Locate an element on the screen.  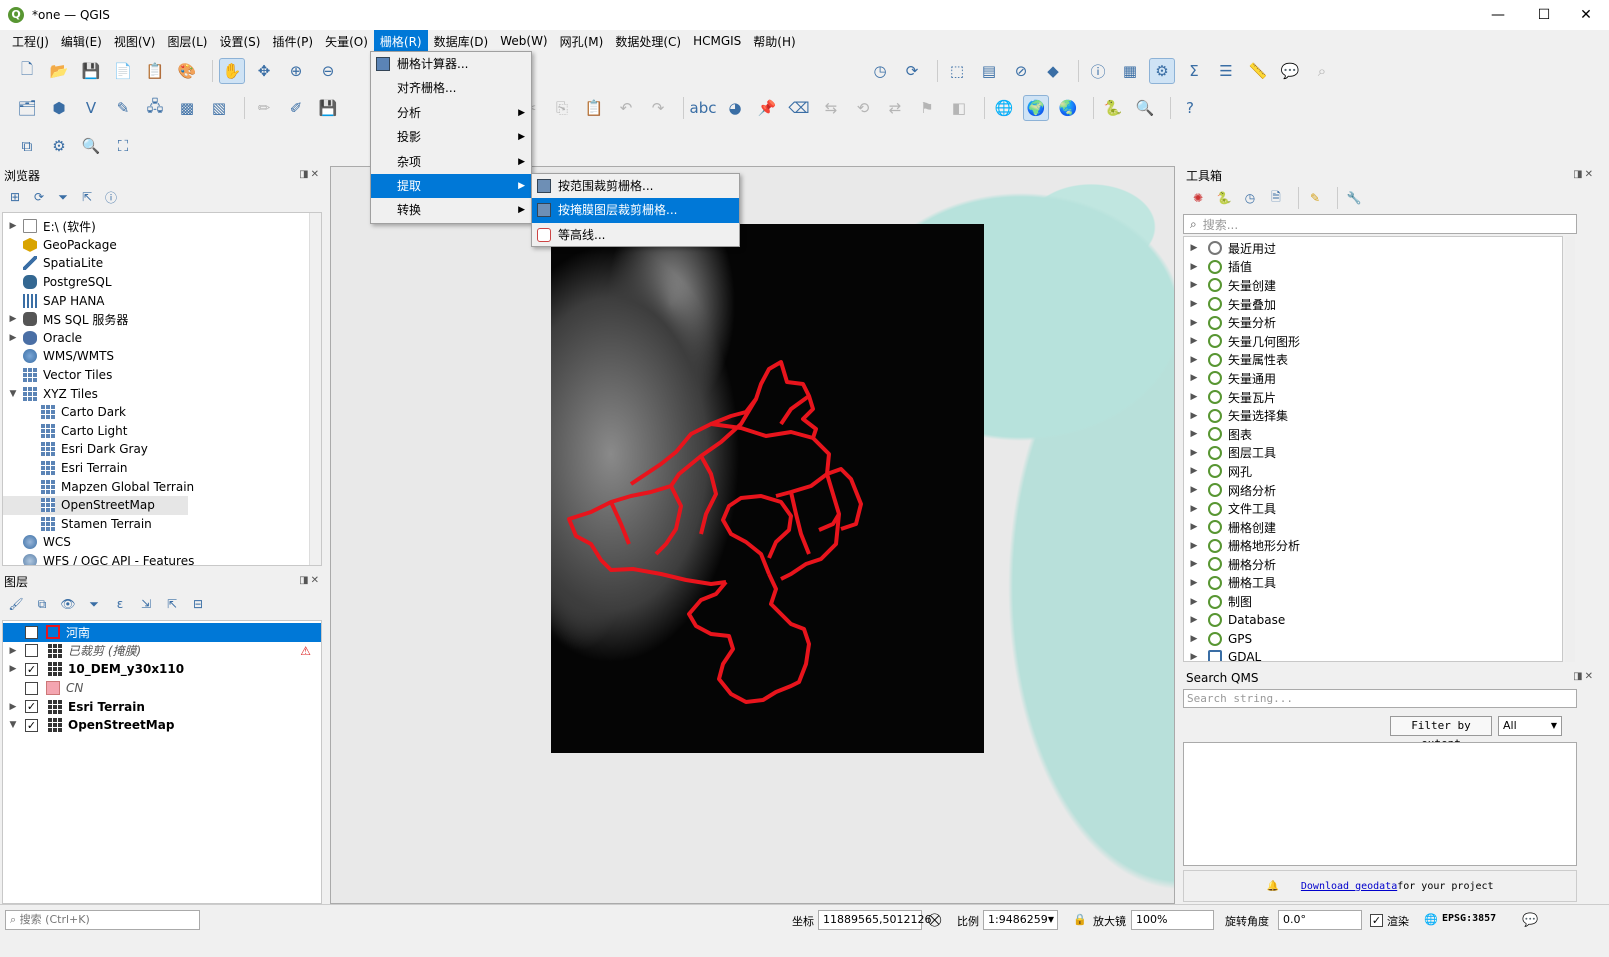
attribute-table-icon: ▦ is located at coordinates (1130, 71).